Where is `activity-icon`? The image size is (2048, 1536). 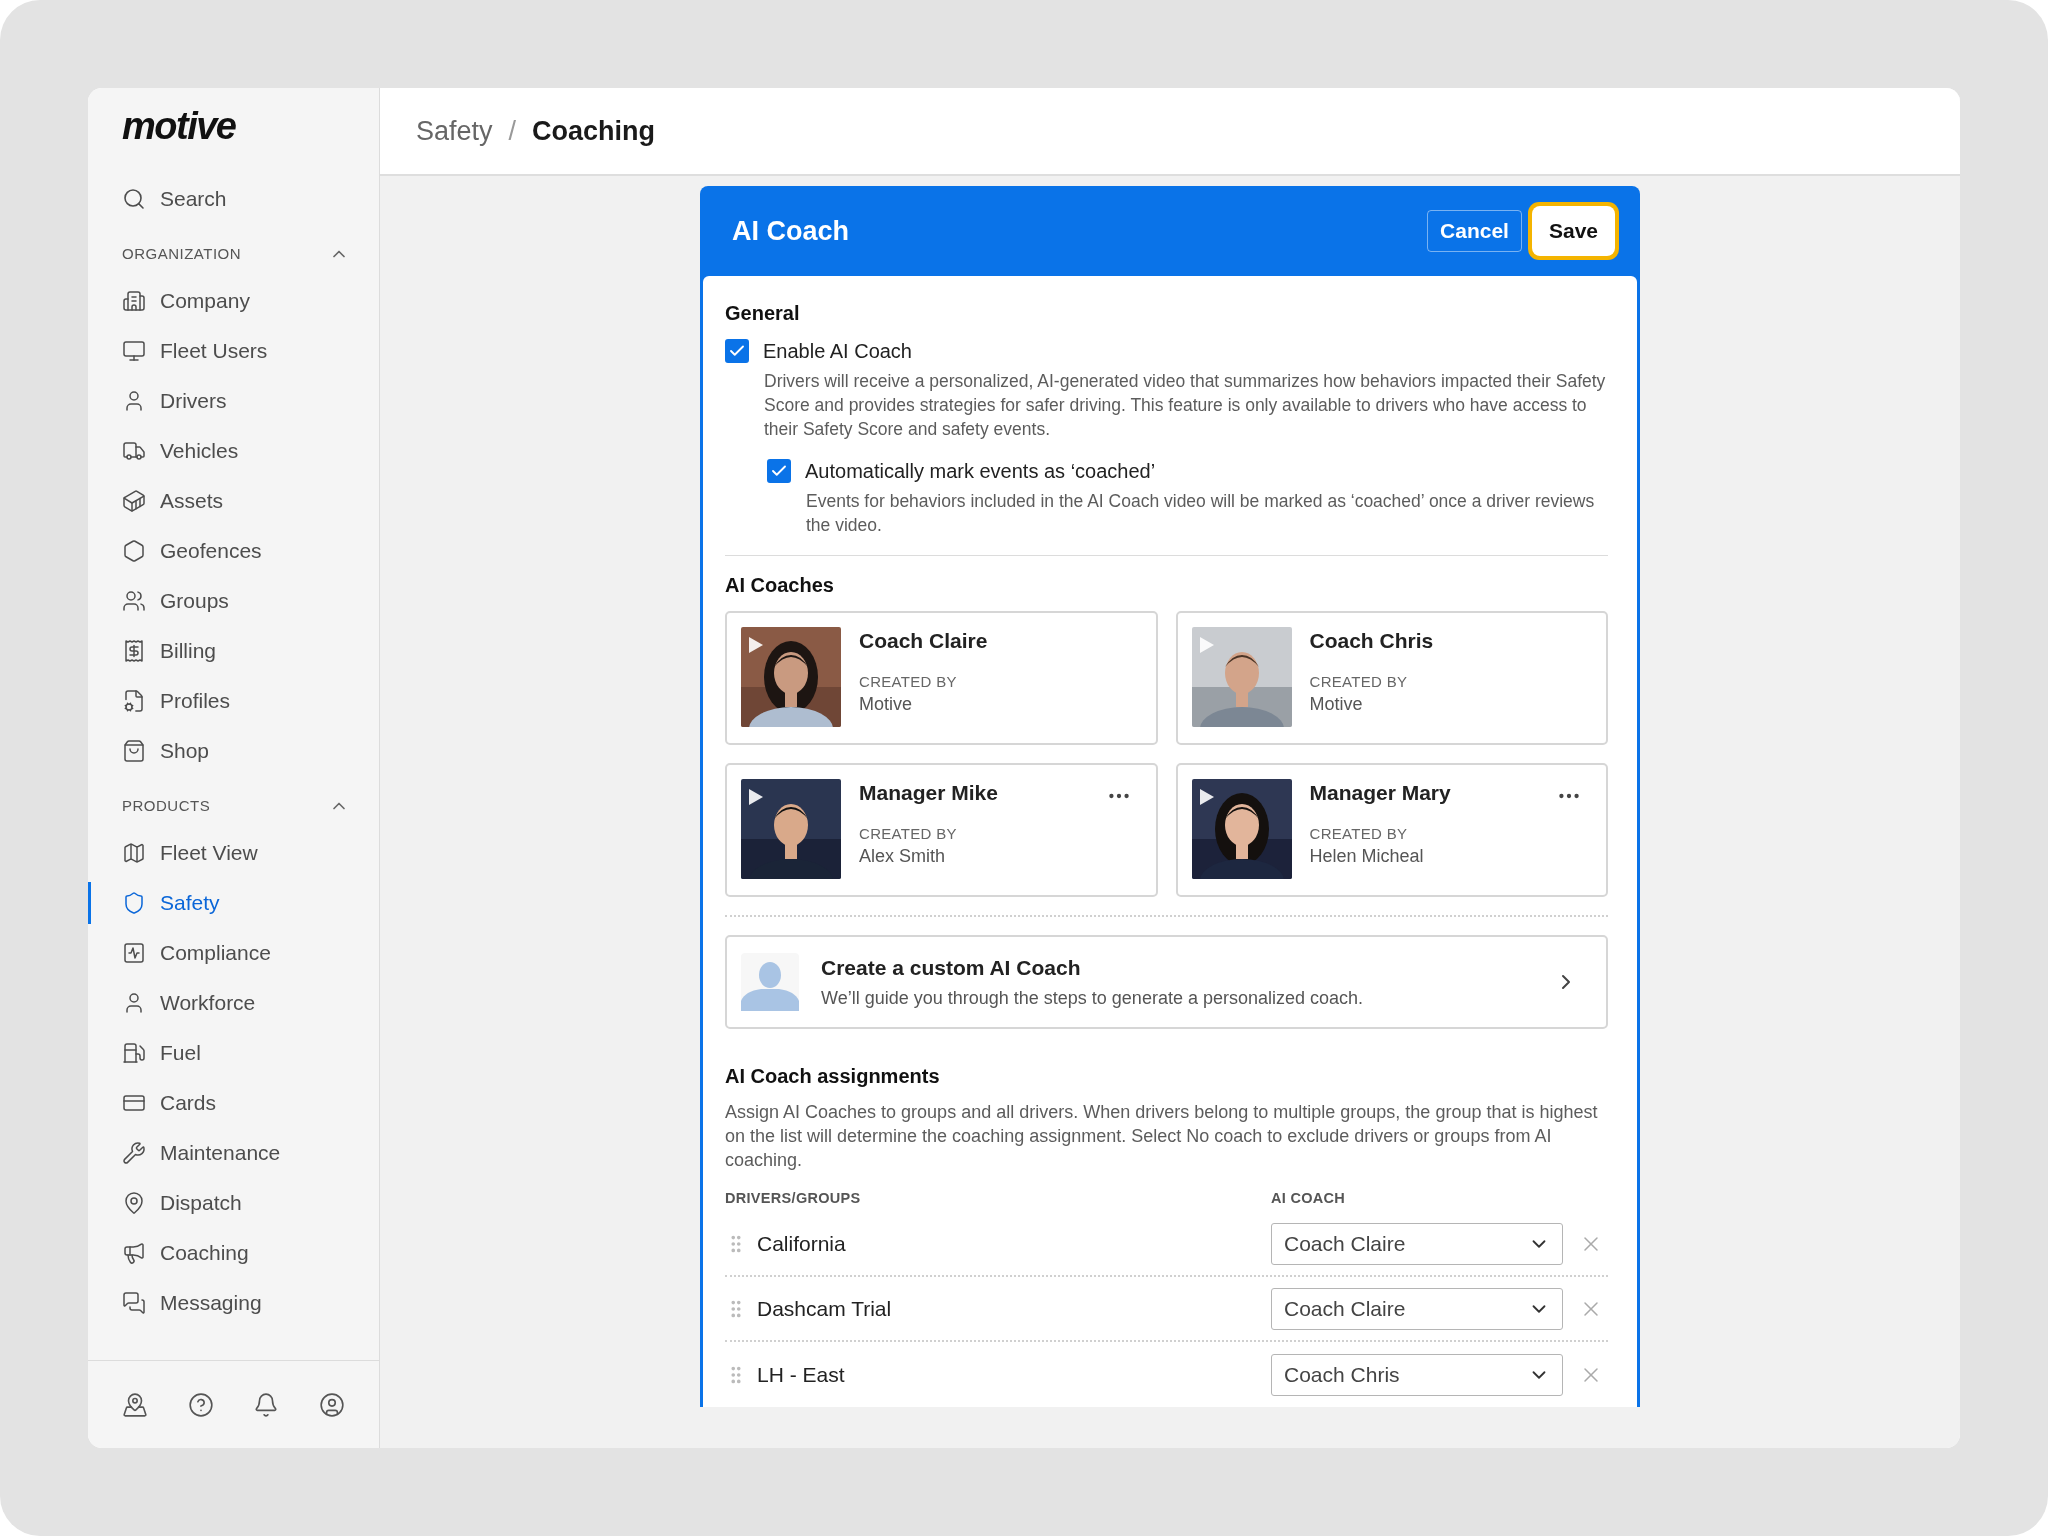
activity-icon is located at coordinates (134, 952).